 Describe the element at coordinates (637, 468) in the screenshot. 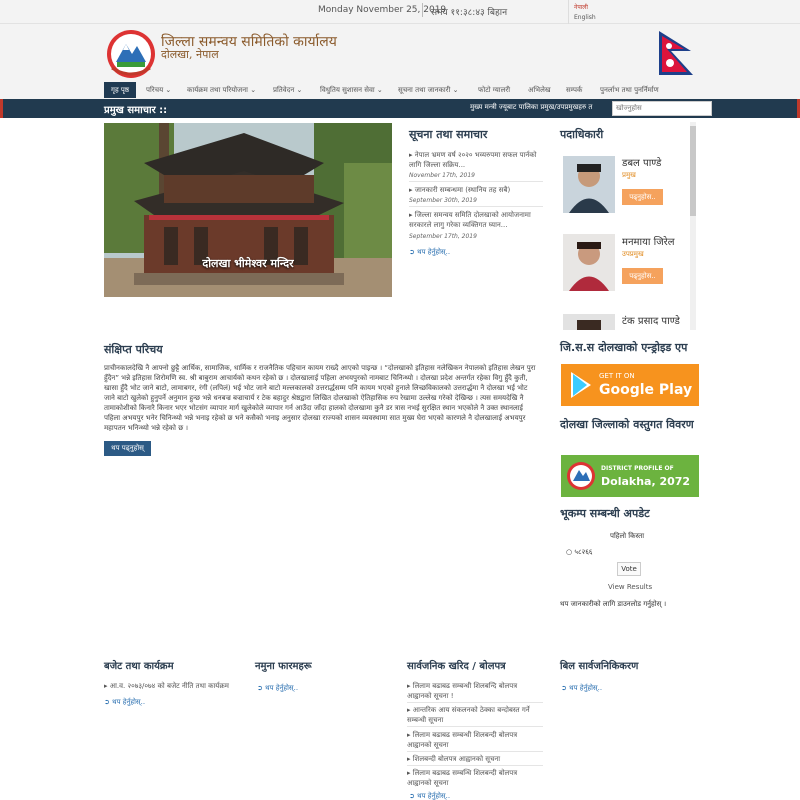

I see `profile-small-text: DISTRICT PROFILE OF` at that location.